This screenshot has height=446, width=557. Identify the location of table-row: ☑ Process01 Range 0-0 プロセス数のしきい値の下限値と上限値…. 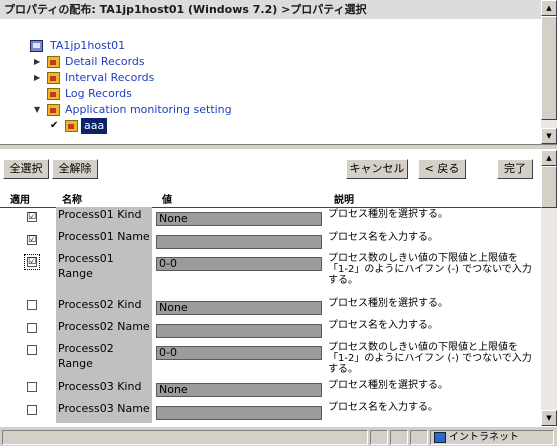
(270, 274).